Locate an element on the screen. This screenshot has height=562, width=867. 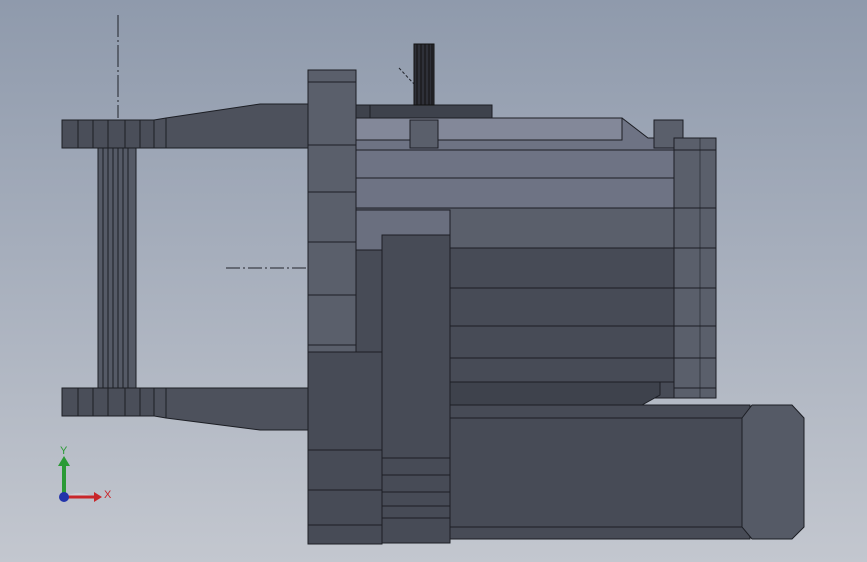
yoke-pin-column is located at coordinates (117, 268).